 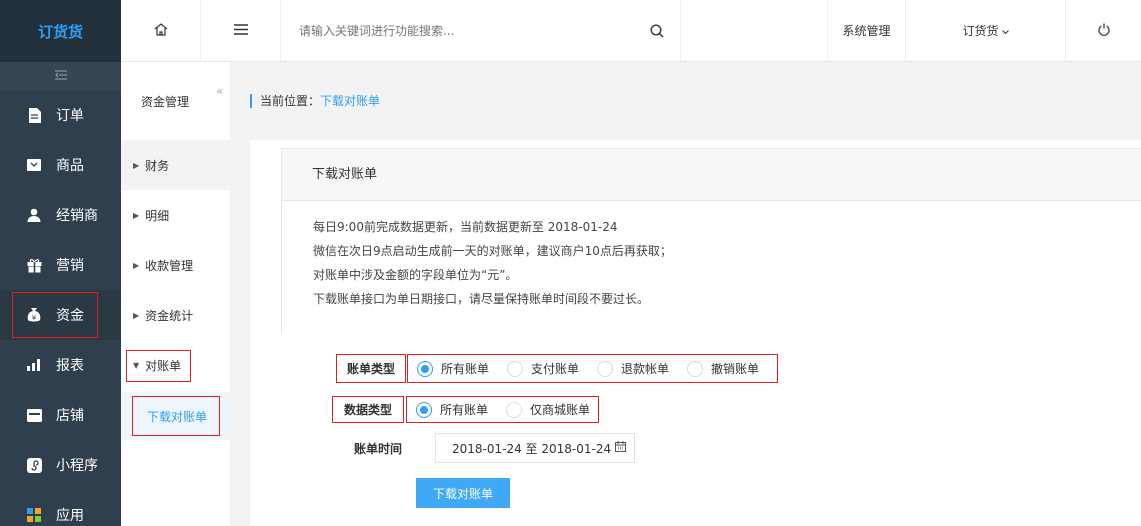 I want to click on sidebar-item-funds: ¥ 资金, so click(x=60, y=315).